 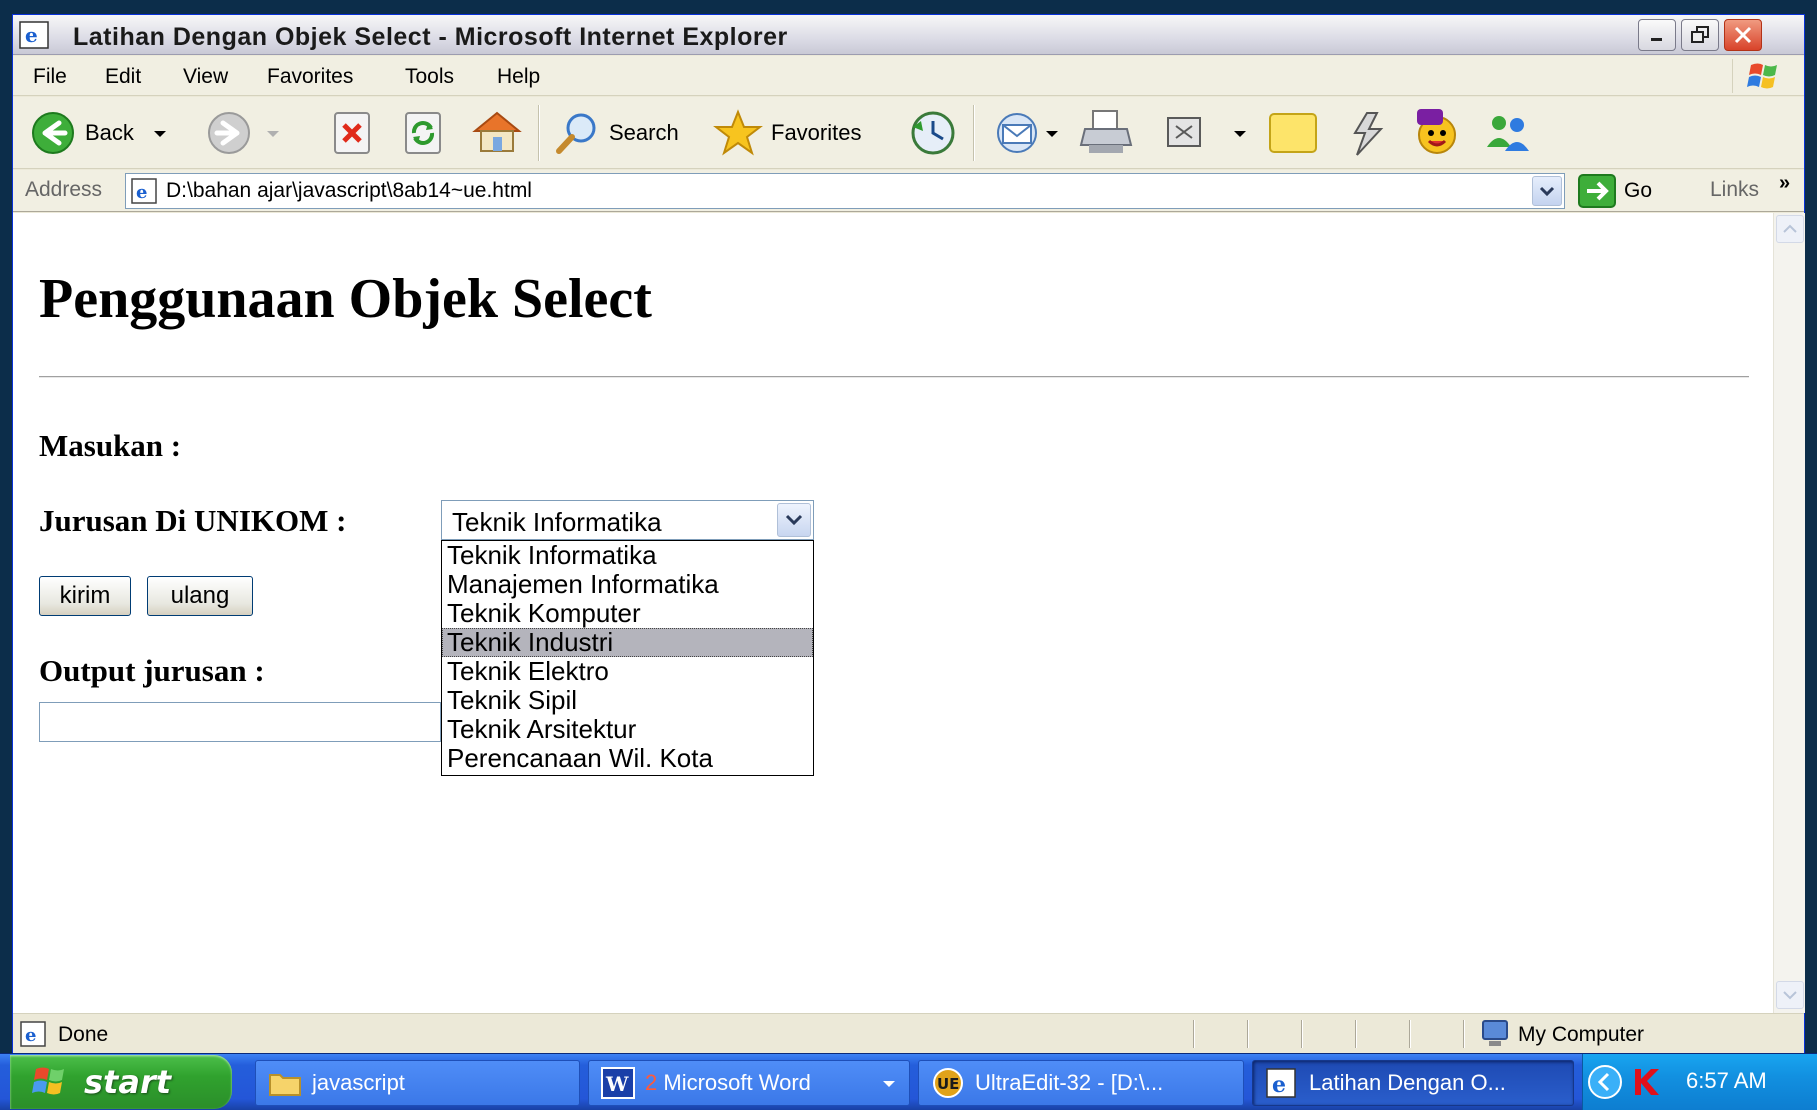 I want to click on select-option: Teknik Arsitektur, so click(x=627, y=729).